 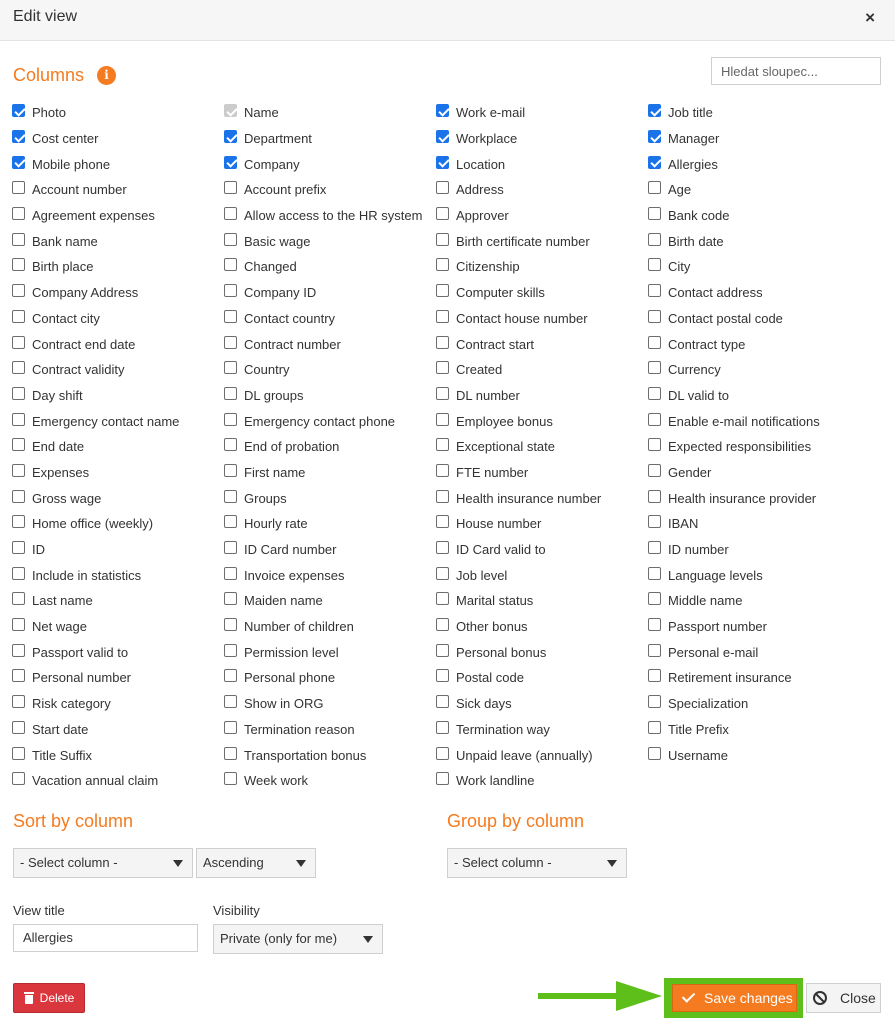 I want to click on column-option: Title Suffix, so click(x=118, y=755).